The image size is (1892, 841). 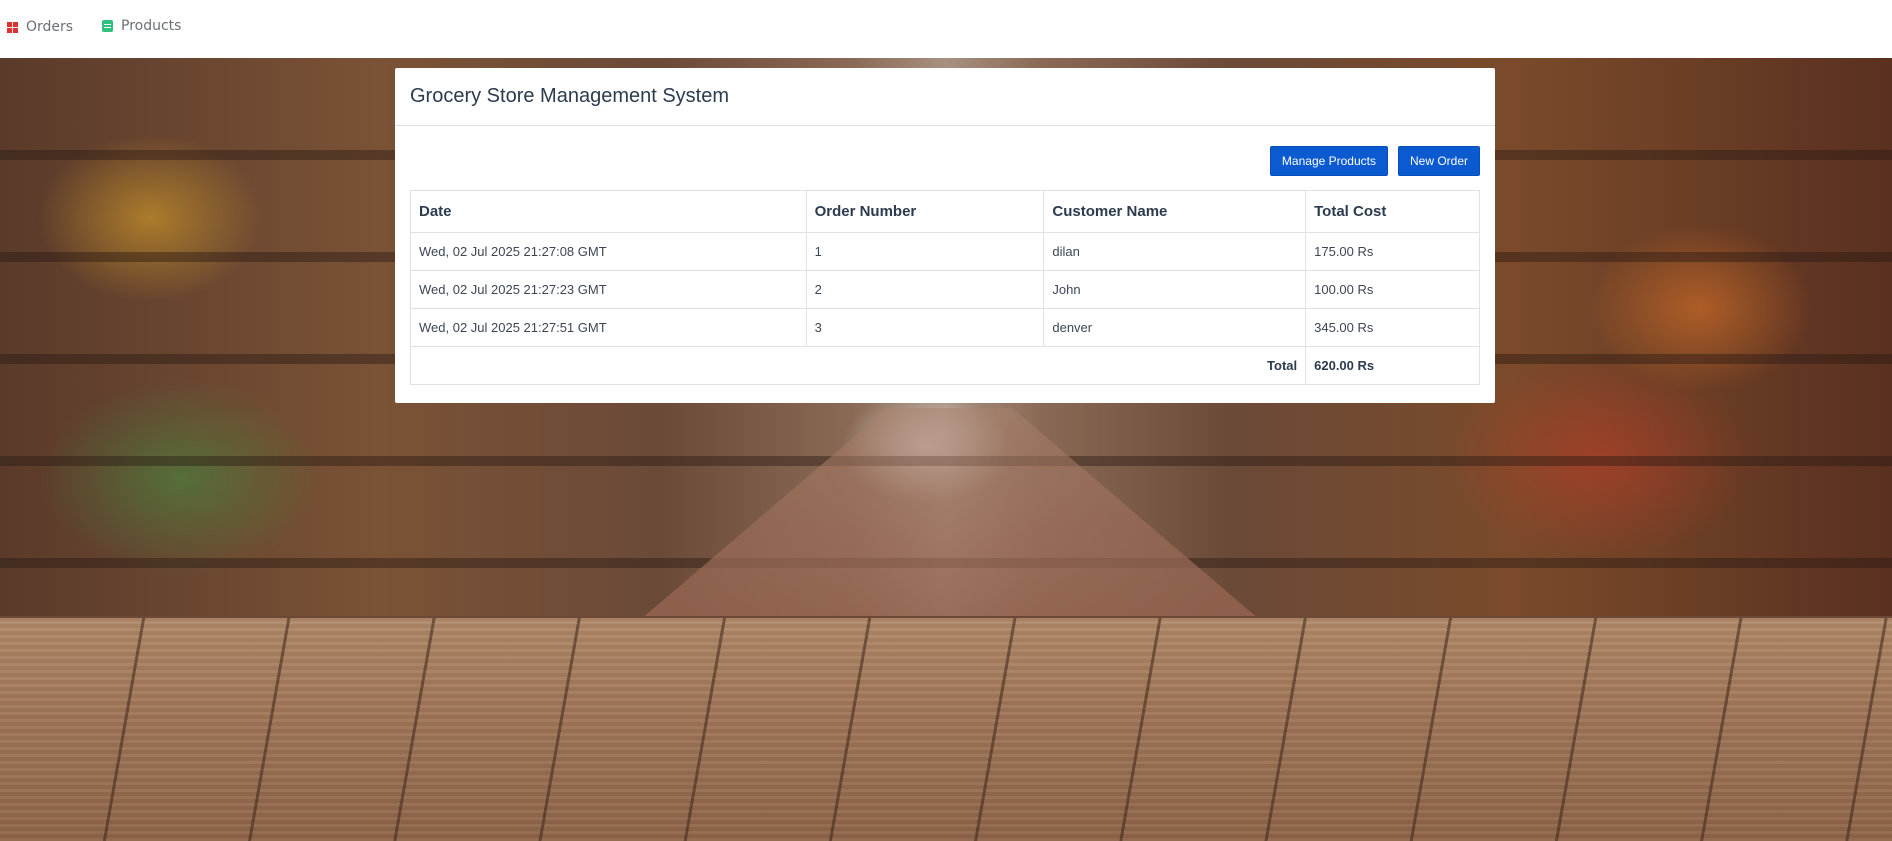 What do you see at coordinates (925, 327) in the screenshot?
I see `cell-order-number: 3` at bounding box center [925, 327].